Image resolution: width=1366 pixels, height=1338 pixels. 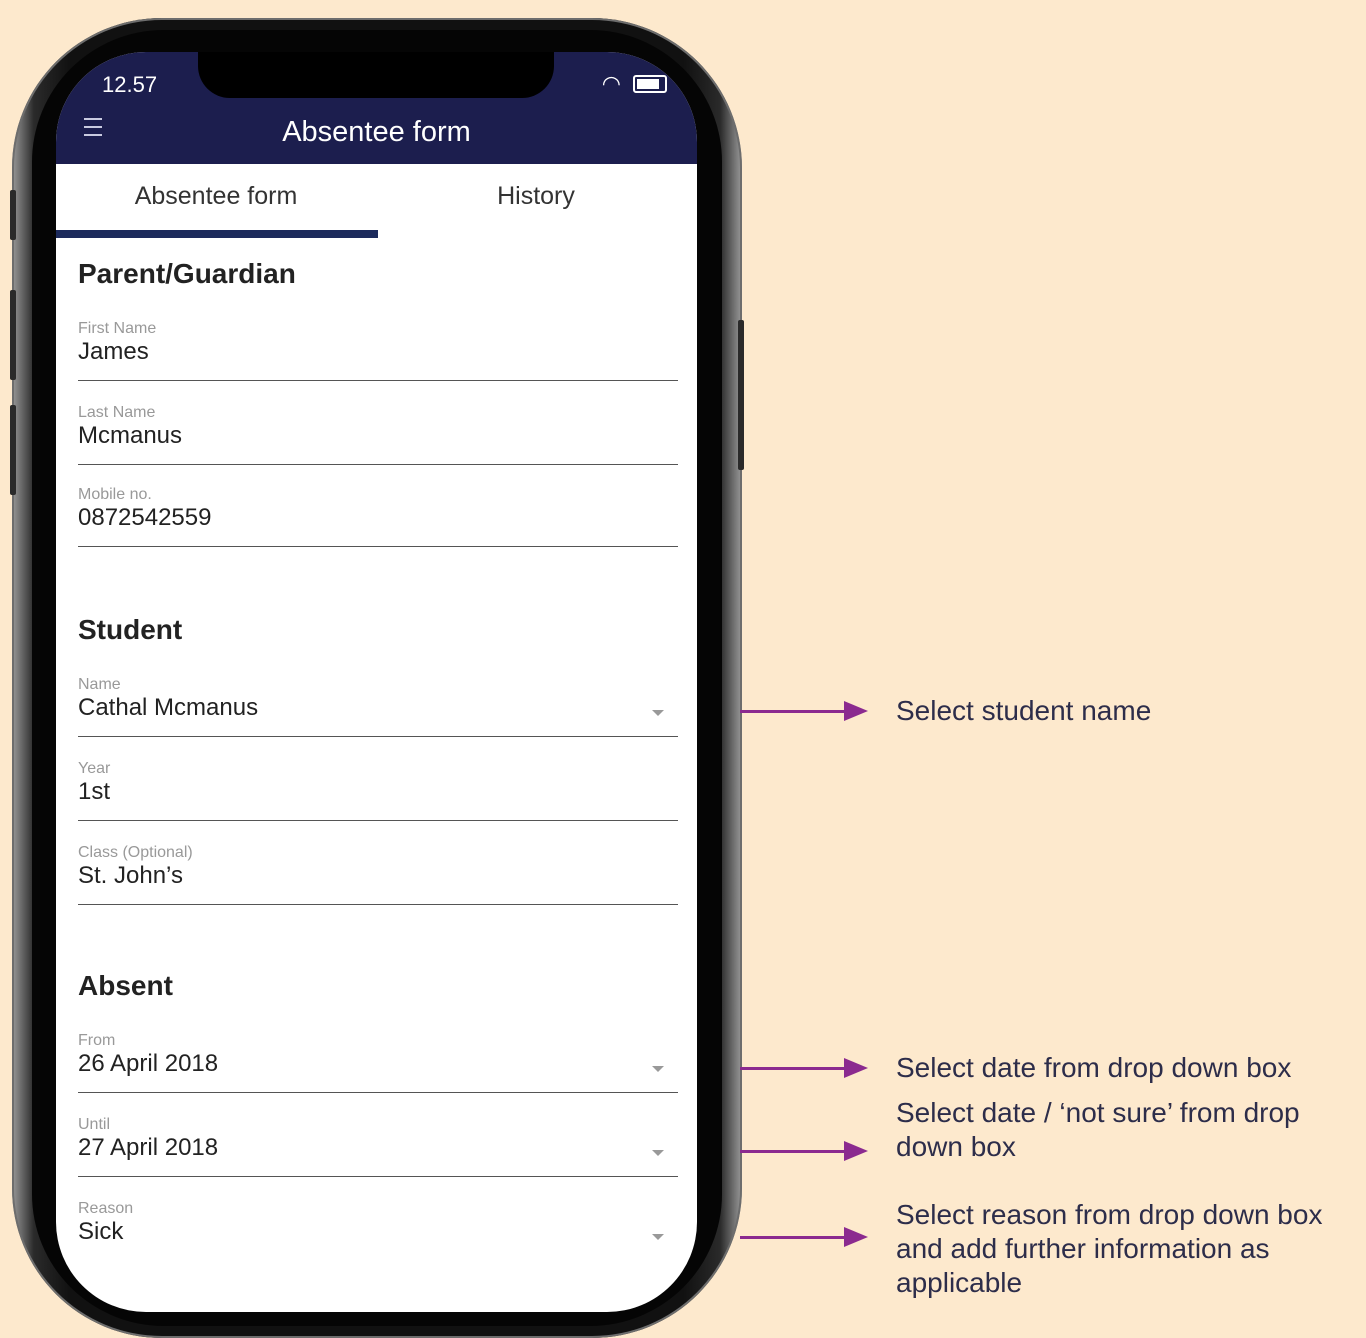 I want to click on field-value: St. John’s, so click(x=130, y=875).